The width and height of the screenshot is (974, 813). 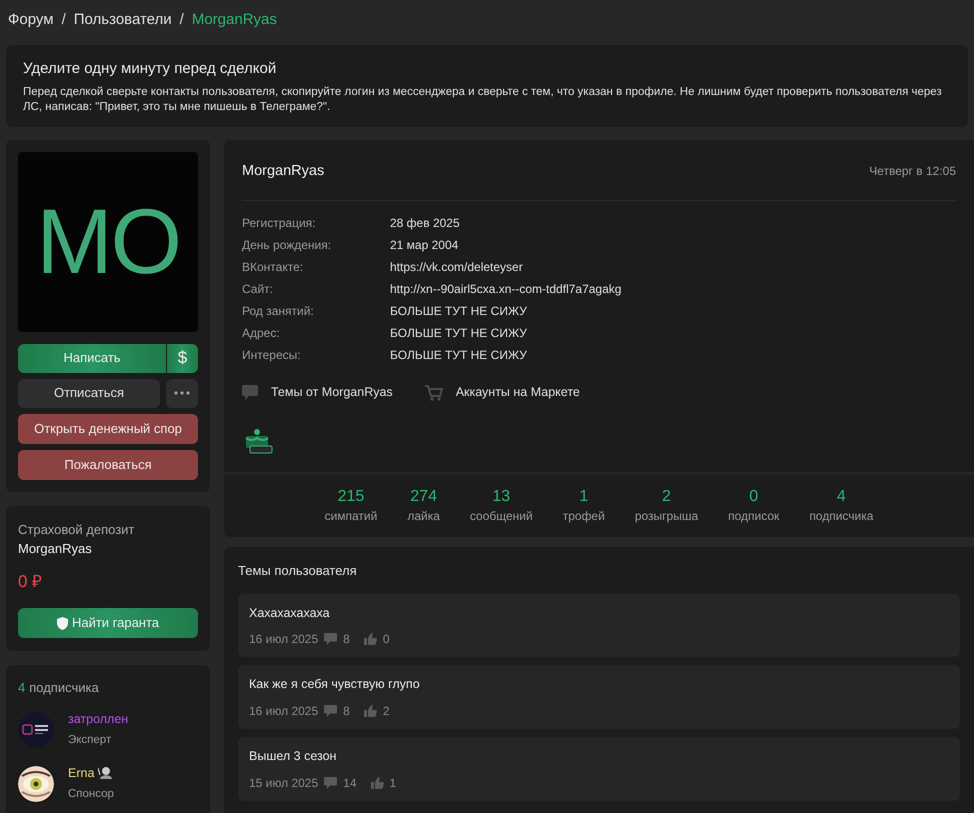 I want to click on deposit-amount: 0 ₽, so click(x=31, y=581).